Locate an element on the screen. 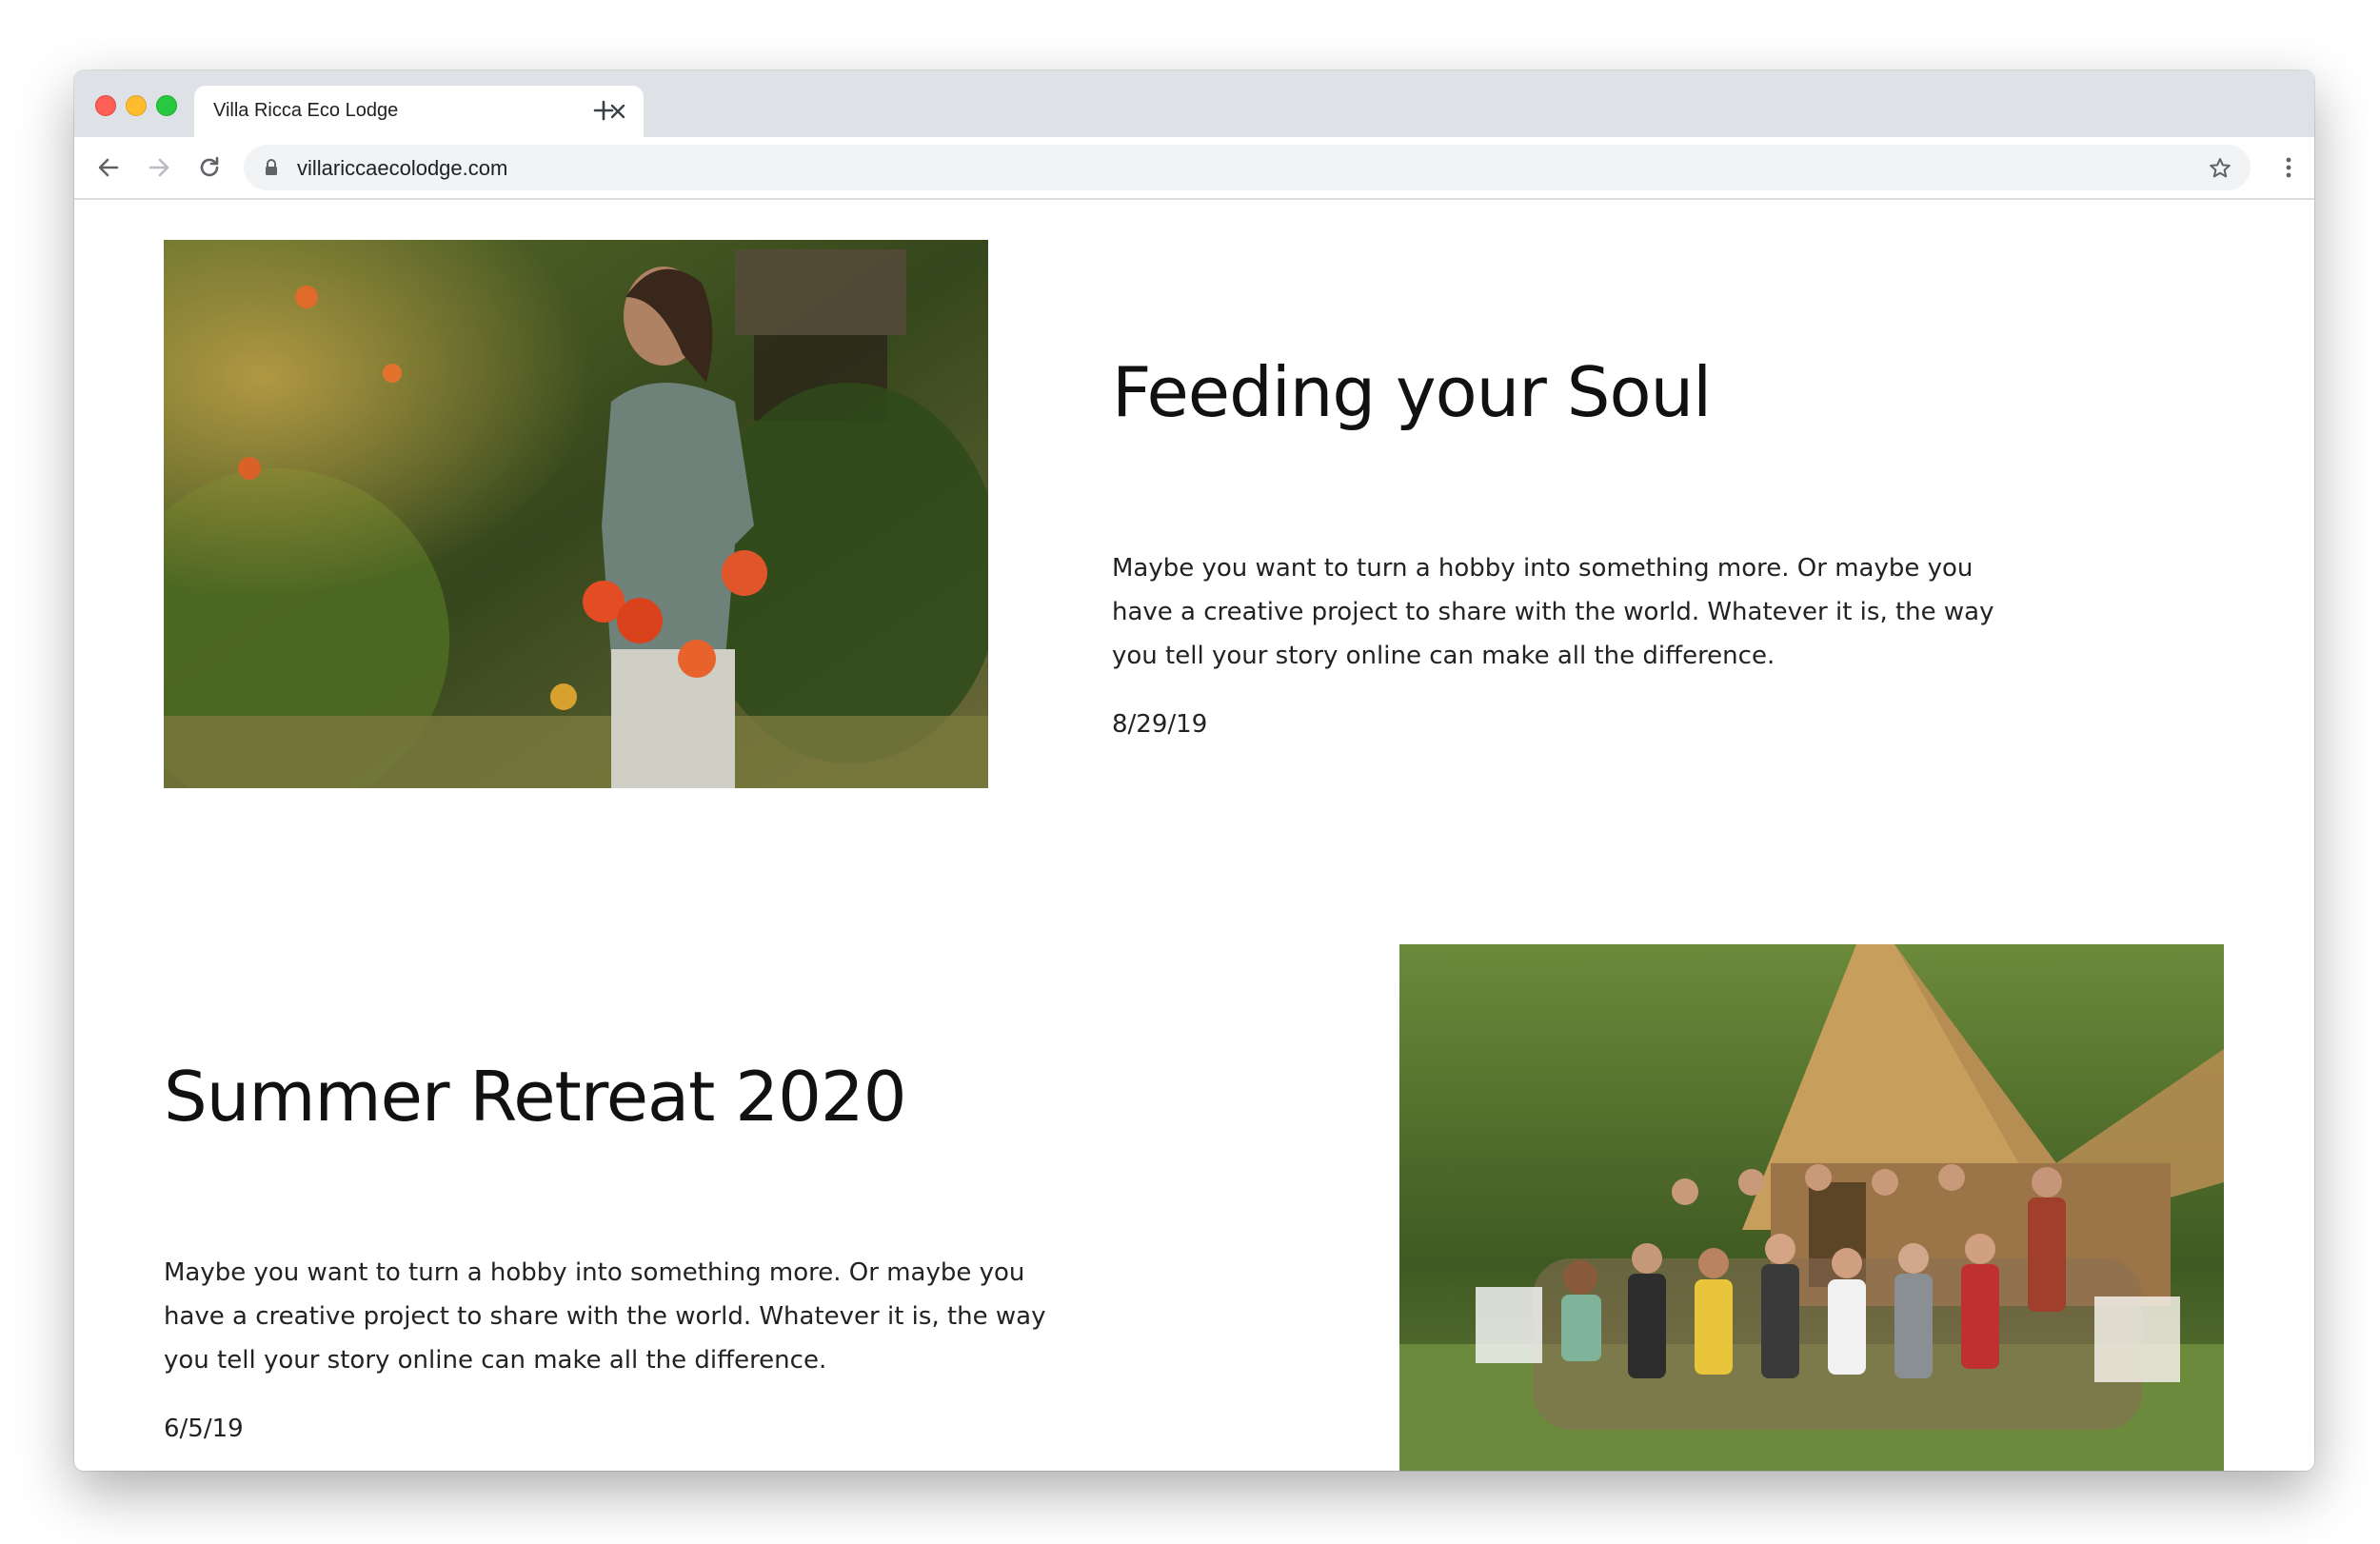 The image size is (2380, 1544). reload-icon is located at coordinates (209, 167).